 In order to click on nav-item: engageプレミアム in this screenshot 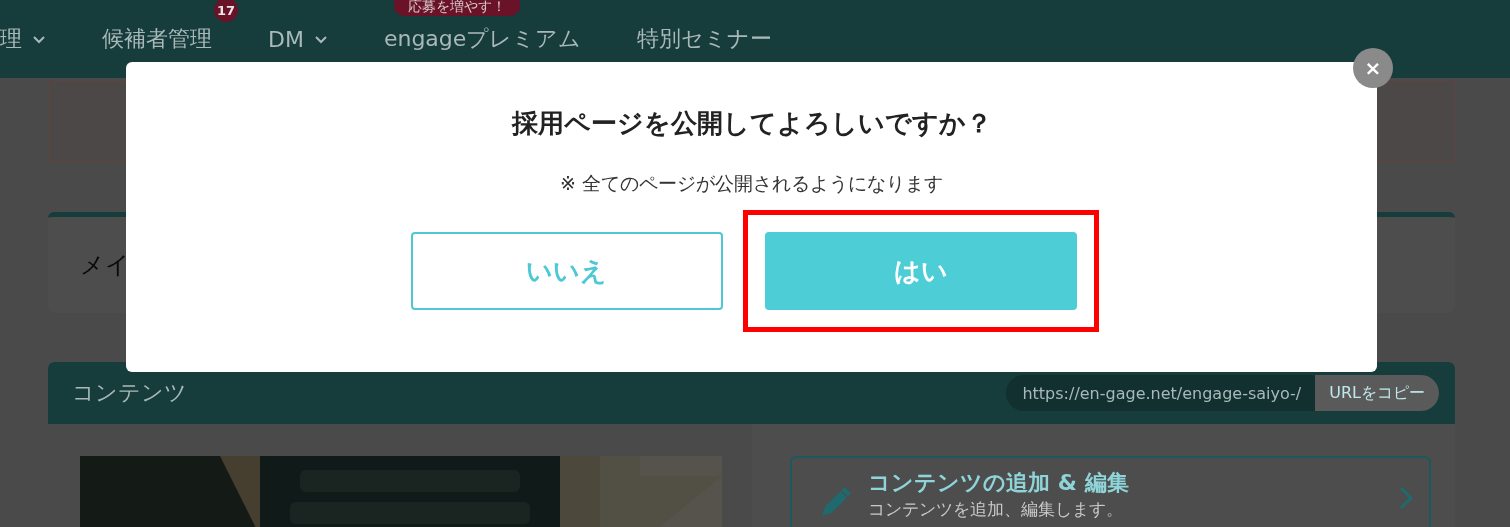, I will do `click(482, 39)`.